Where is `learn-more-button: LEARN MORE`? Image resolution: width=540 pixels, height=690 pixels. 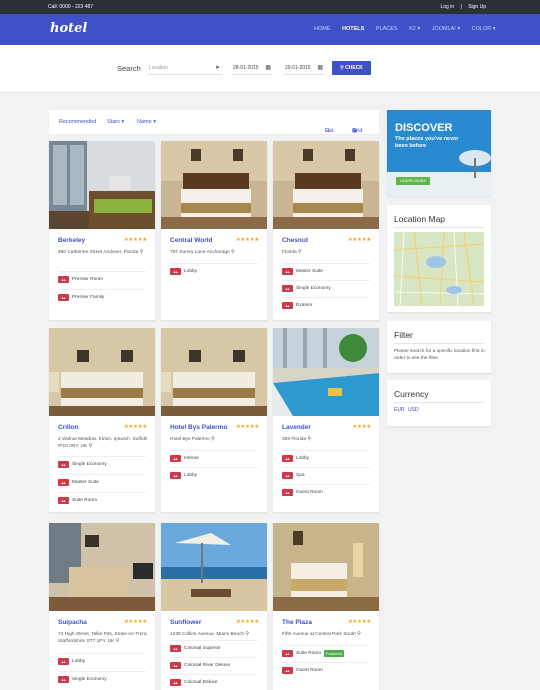 learn-more-button: LEARN MORE is located at coordinates (413, 181).